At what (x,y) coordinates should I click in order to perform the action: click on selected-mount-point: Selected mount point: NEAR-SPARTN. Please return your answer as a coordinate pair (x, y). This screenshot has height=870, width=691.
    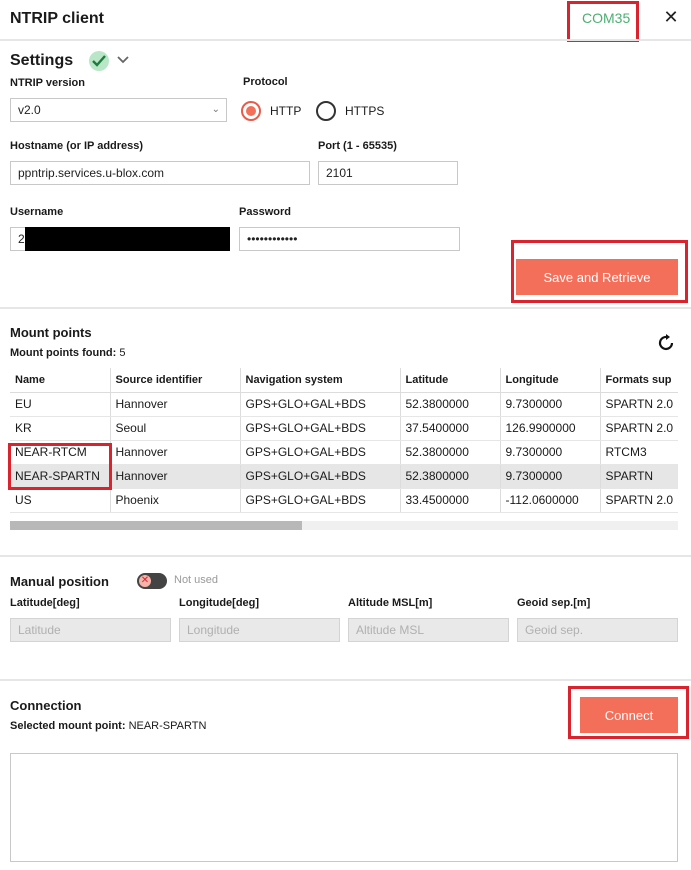
    Looking at the image, I should click on (108, 726).